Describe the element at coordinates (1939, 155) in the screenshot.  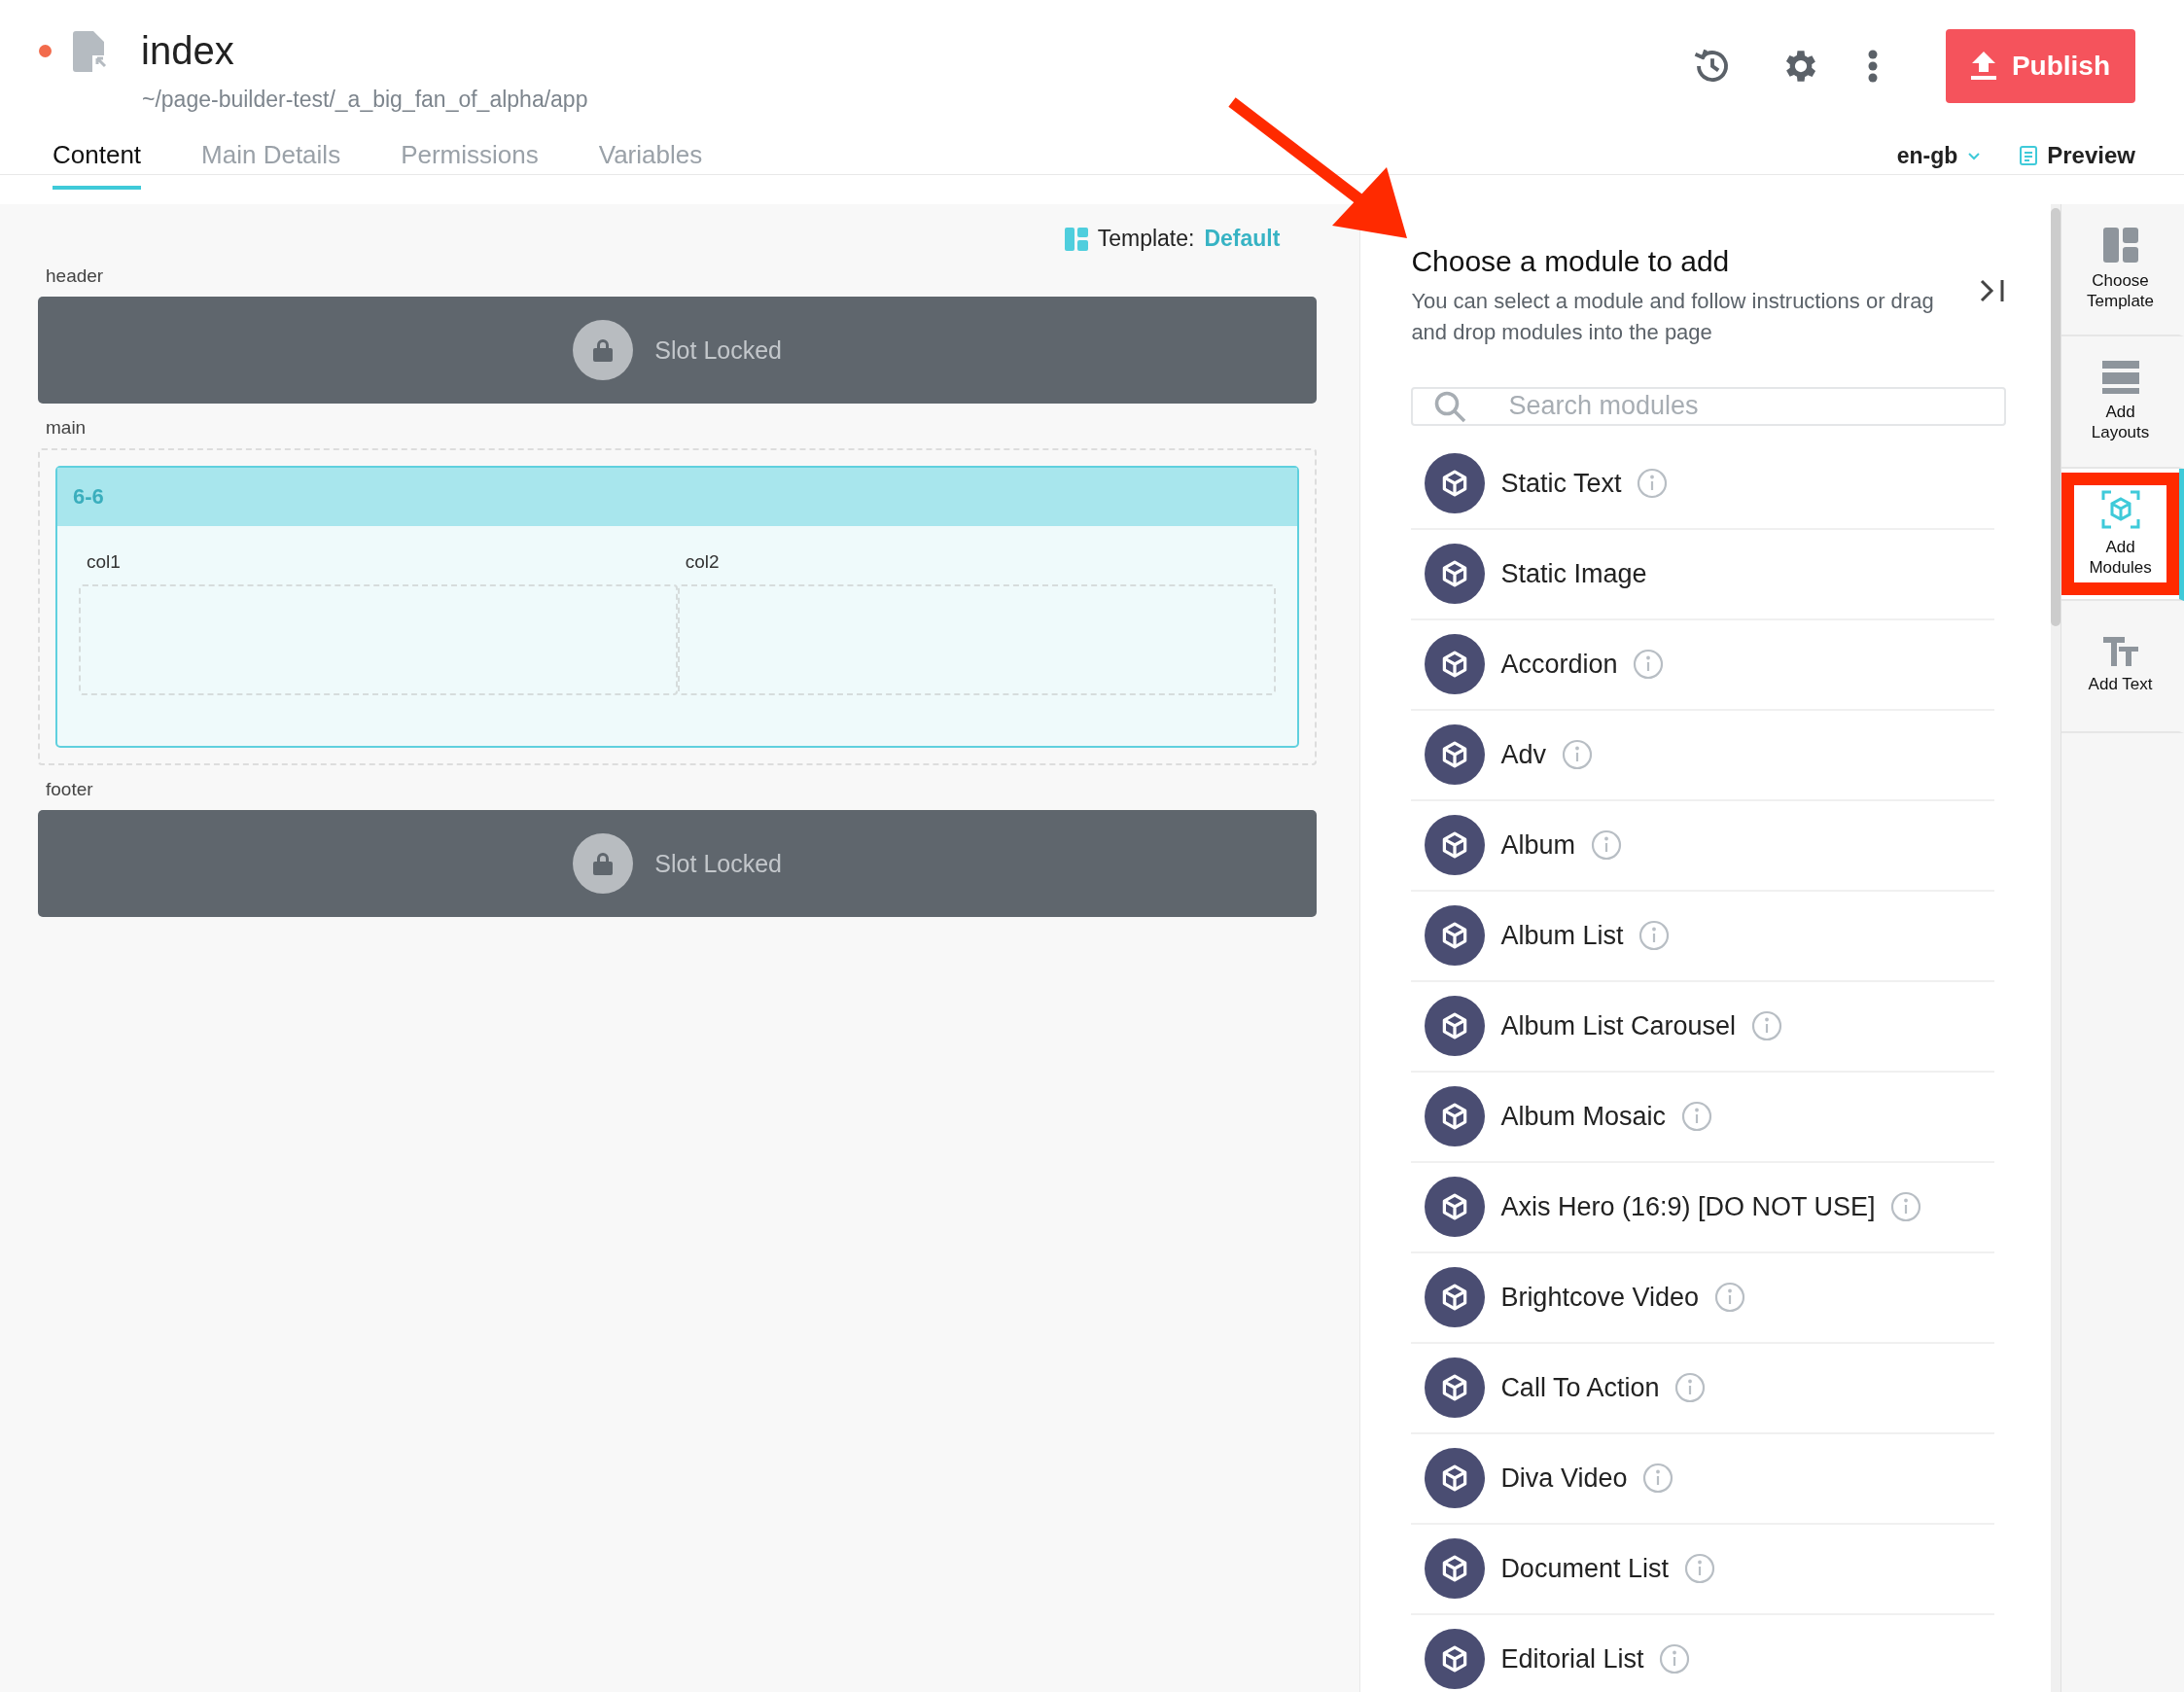
I see `locale-dropdown: en-gb` at that location.